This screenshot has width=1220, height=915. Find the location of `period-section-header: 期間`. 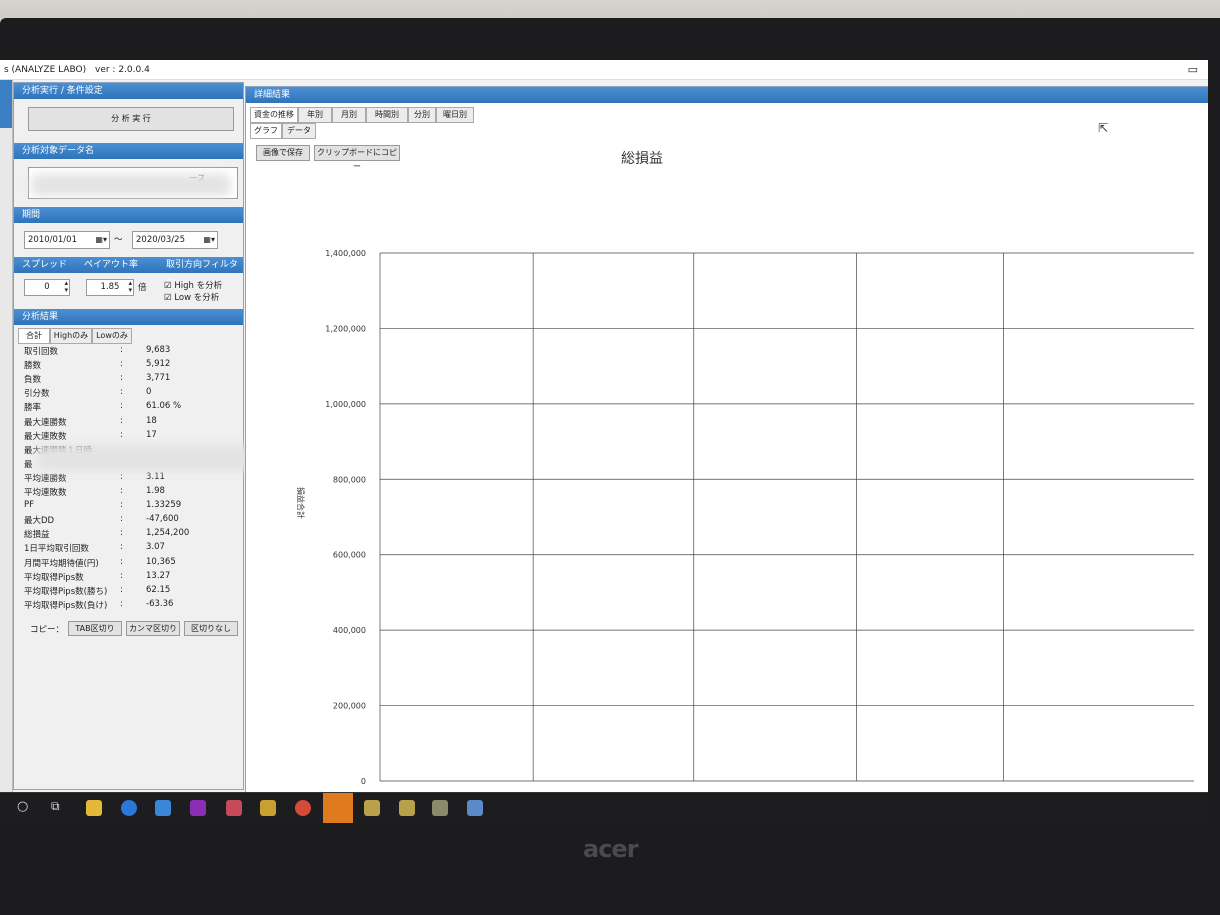

period-section-header: 期間 is located at coordinates (128, 215).